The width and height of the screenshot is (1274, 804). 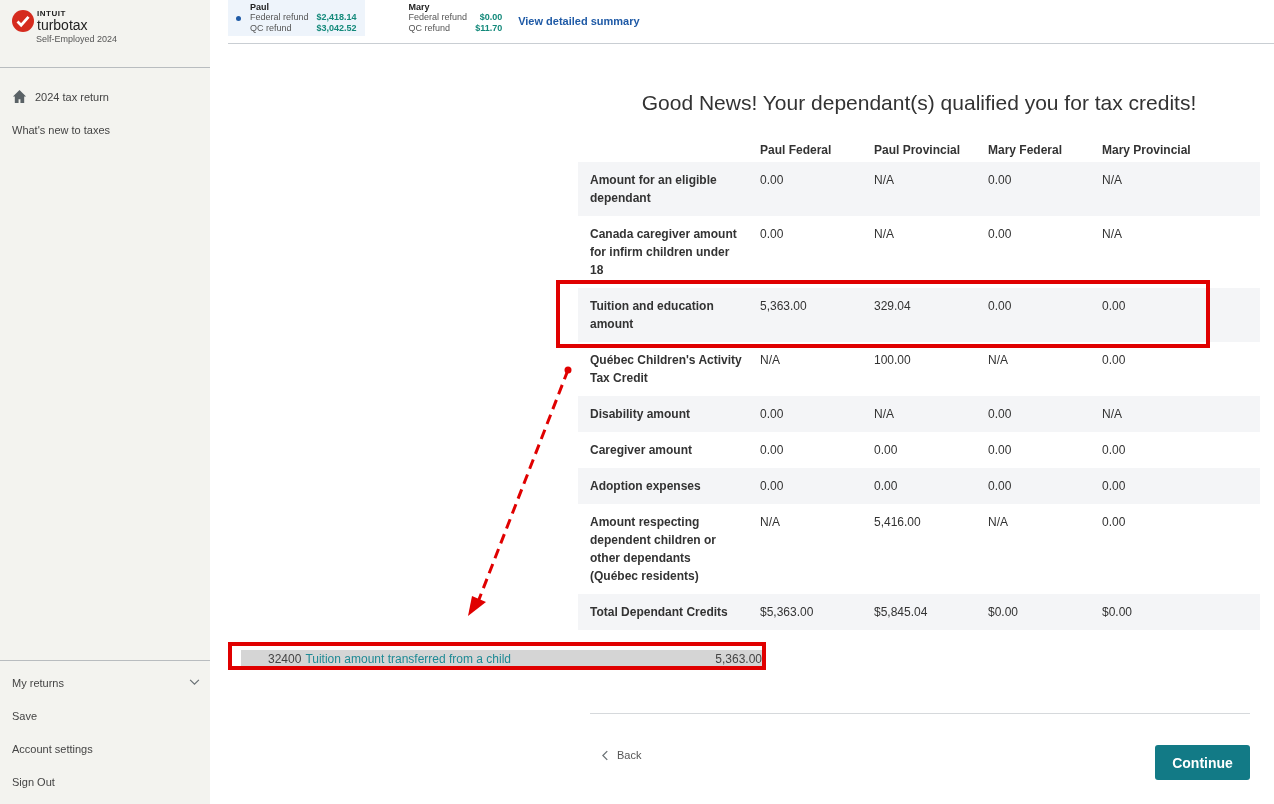 I want to click on back-link: Back, so click(x=622, y=755).